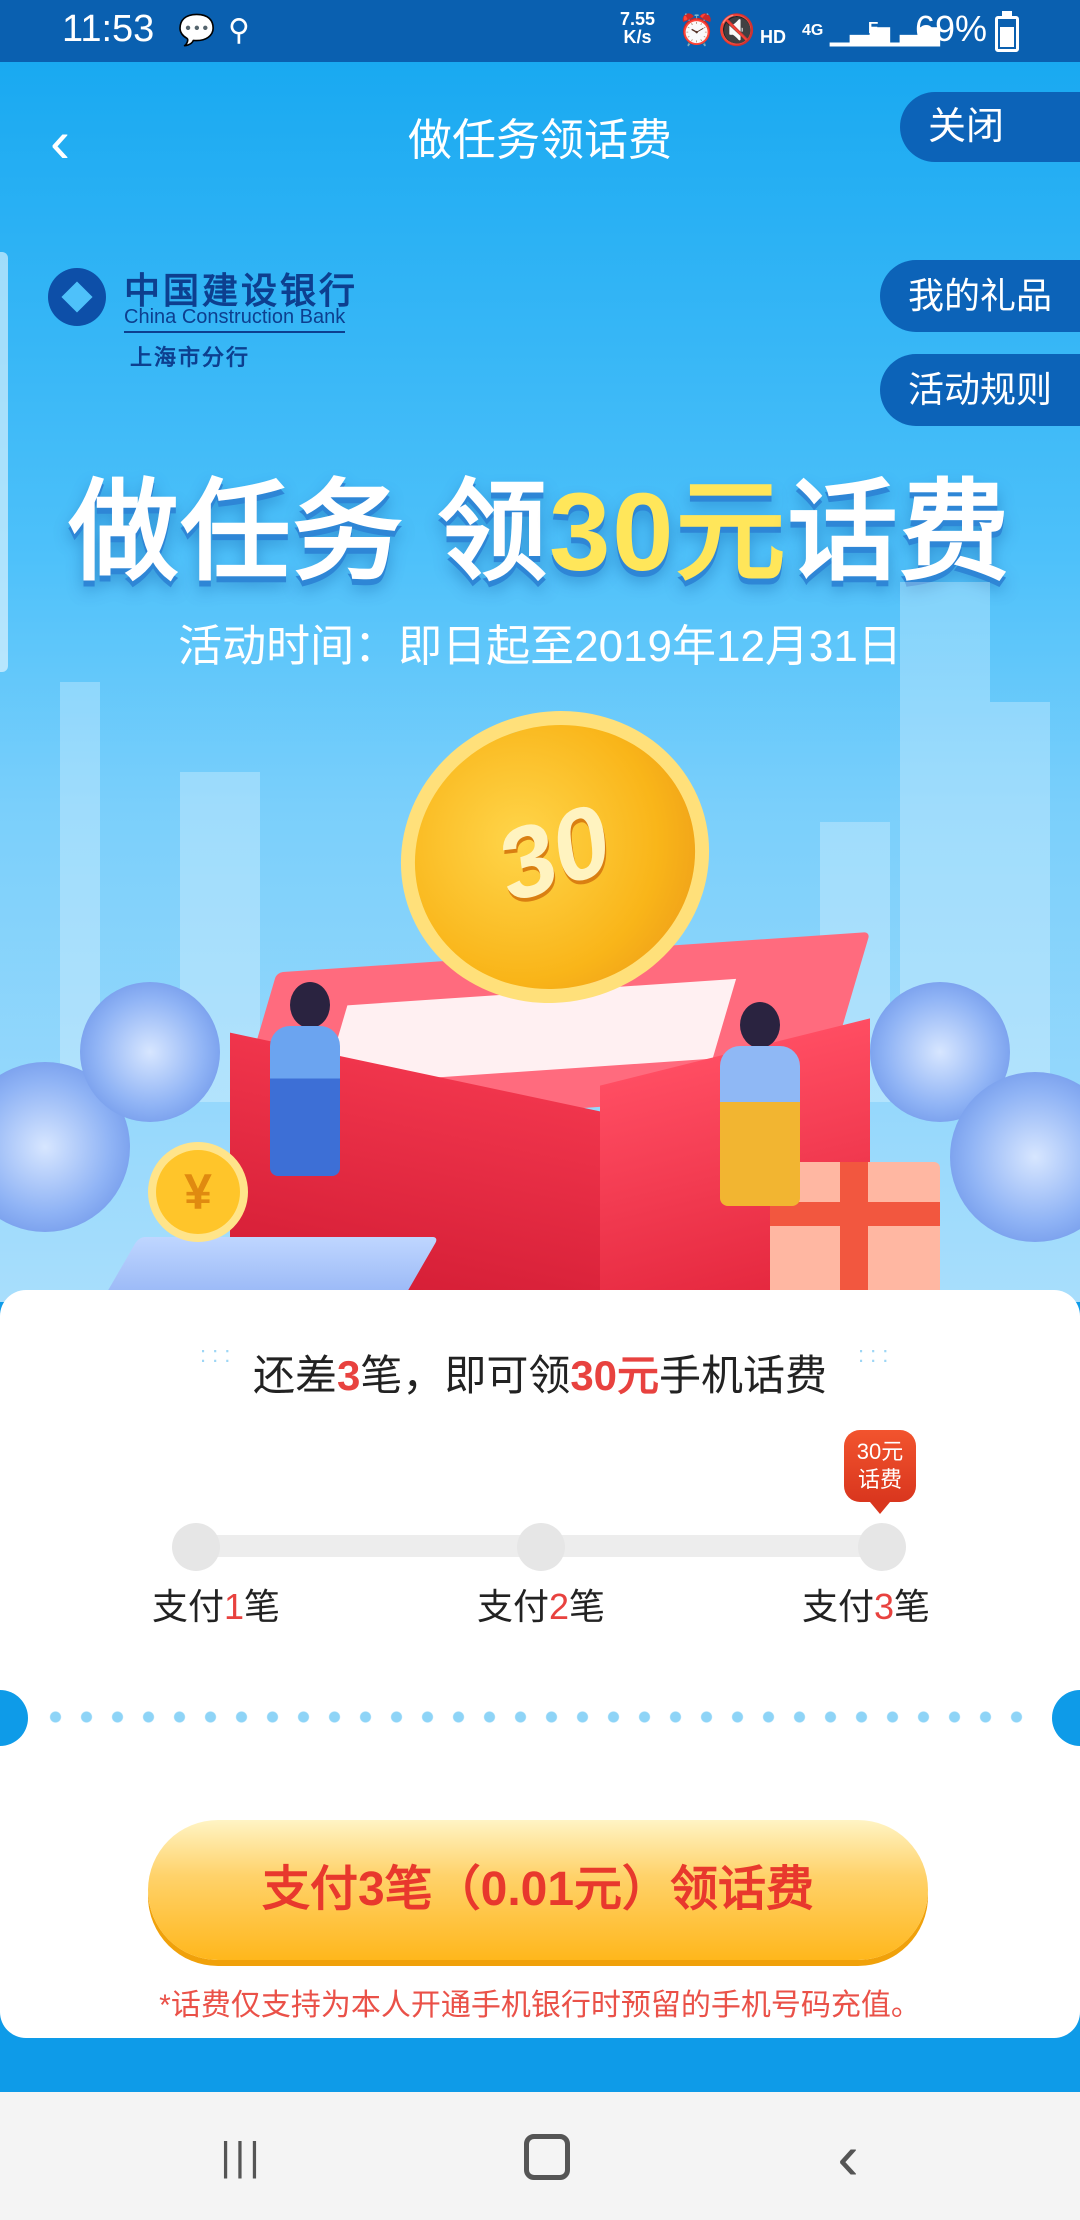 Image resolution: width=1080 pixels, height=2220 pixels. What do you see at coordinates (813, 30) in the screenshot?
I see `signal-4g: 4G` at bounding box center [813, 30].